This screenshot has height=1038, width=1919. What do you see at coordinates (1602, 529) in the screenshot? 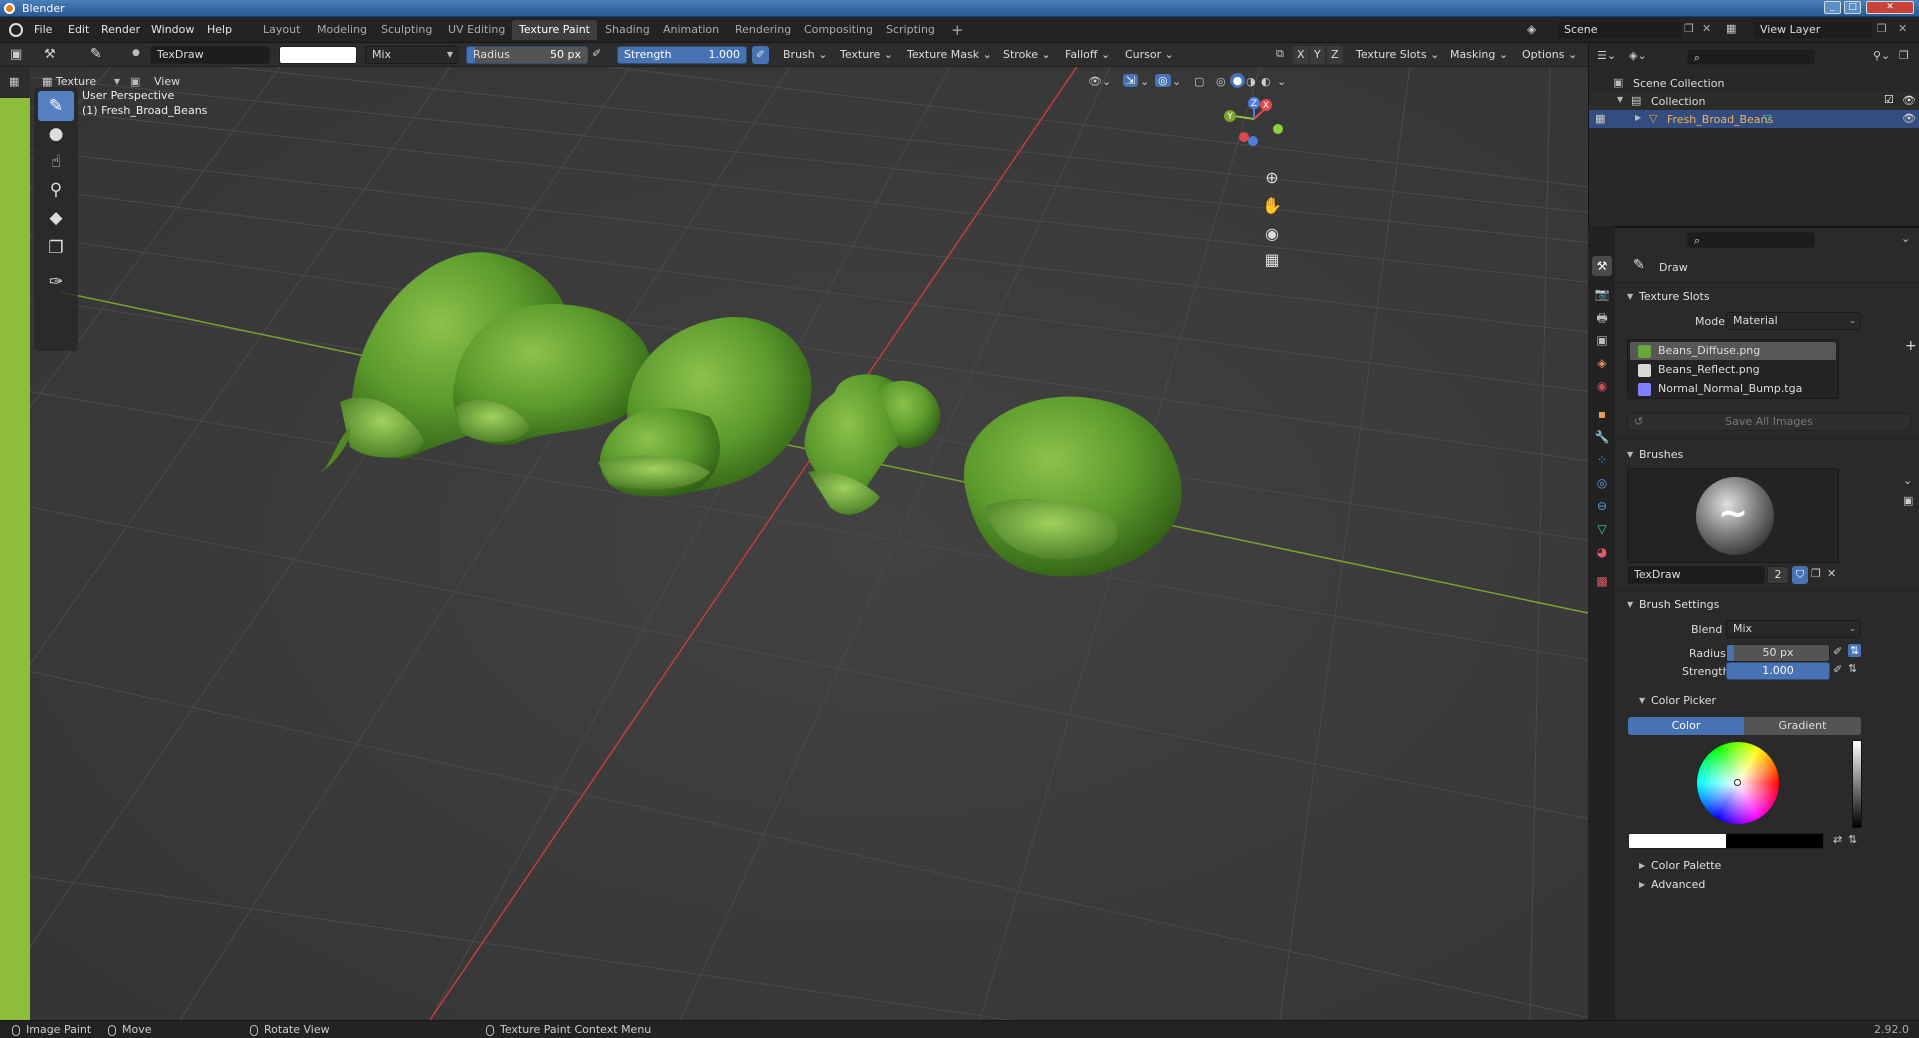
I see `data-tab-icon: ▽` at bounding box center [1602, 529].